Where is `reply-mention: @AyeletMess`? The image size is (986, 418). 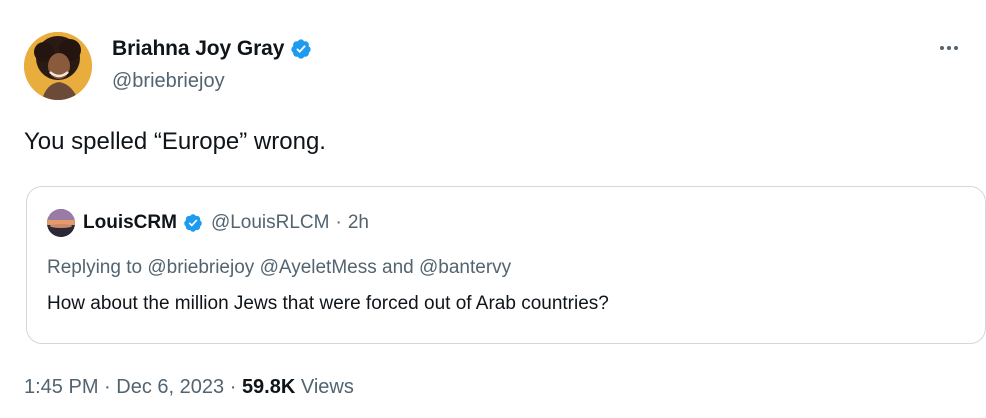 reply-mention: @AyeletMess is located at coordinates (318, 267).